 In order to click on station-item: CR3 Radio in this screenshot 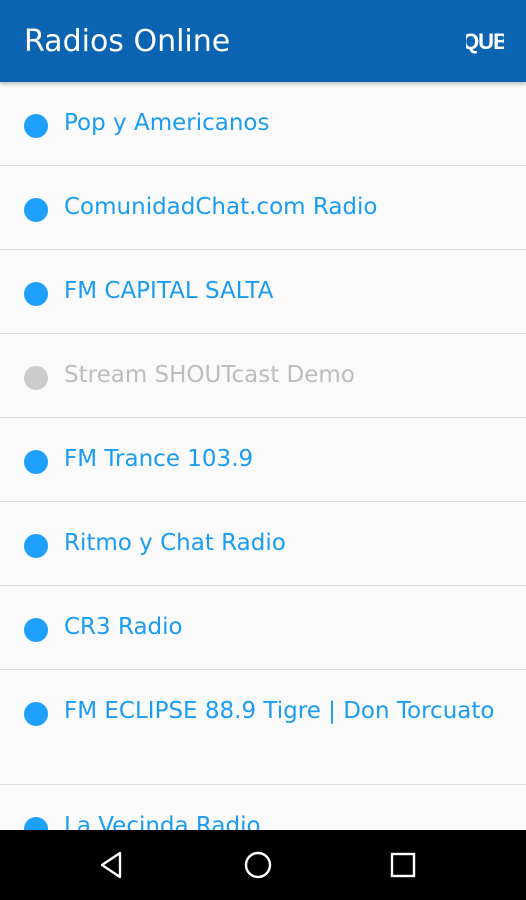, I will do `click(263, 628)`.